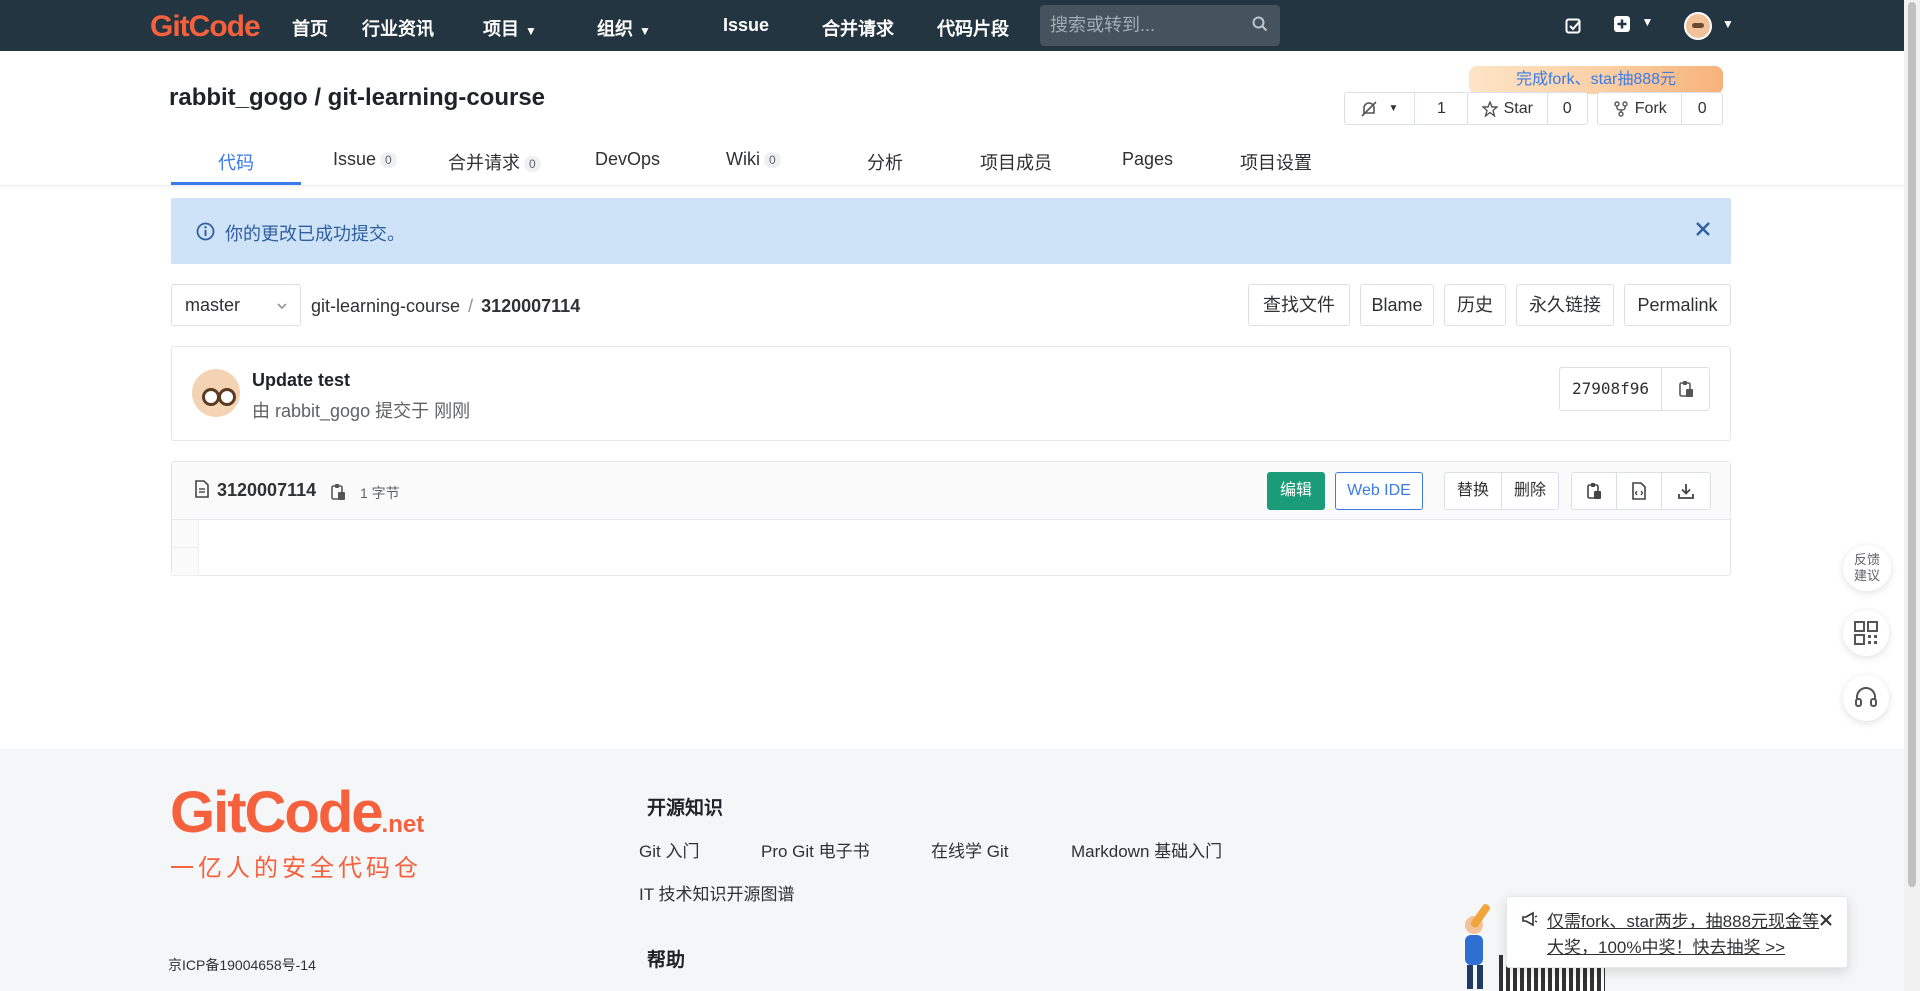 Image resolution: width=1920 pixels, height=991 pixels. I want to click on fork-button-group: Fork 0, so click(1660, 108).